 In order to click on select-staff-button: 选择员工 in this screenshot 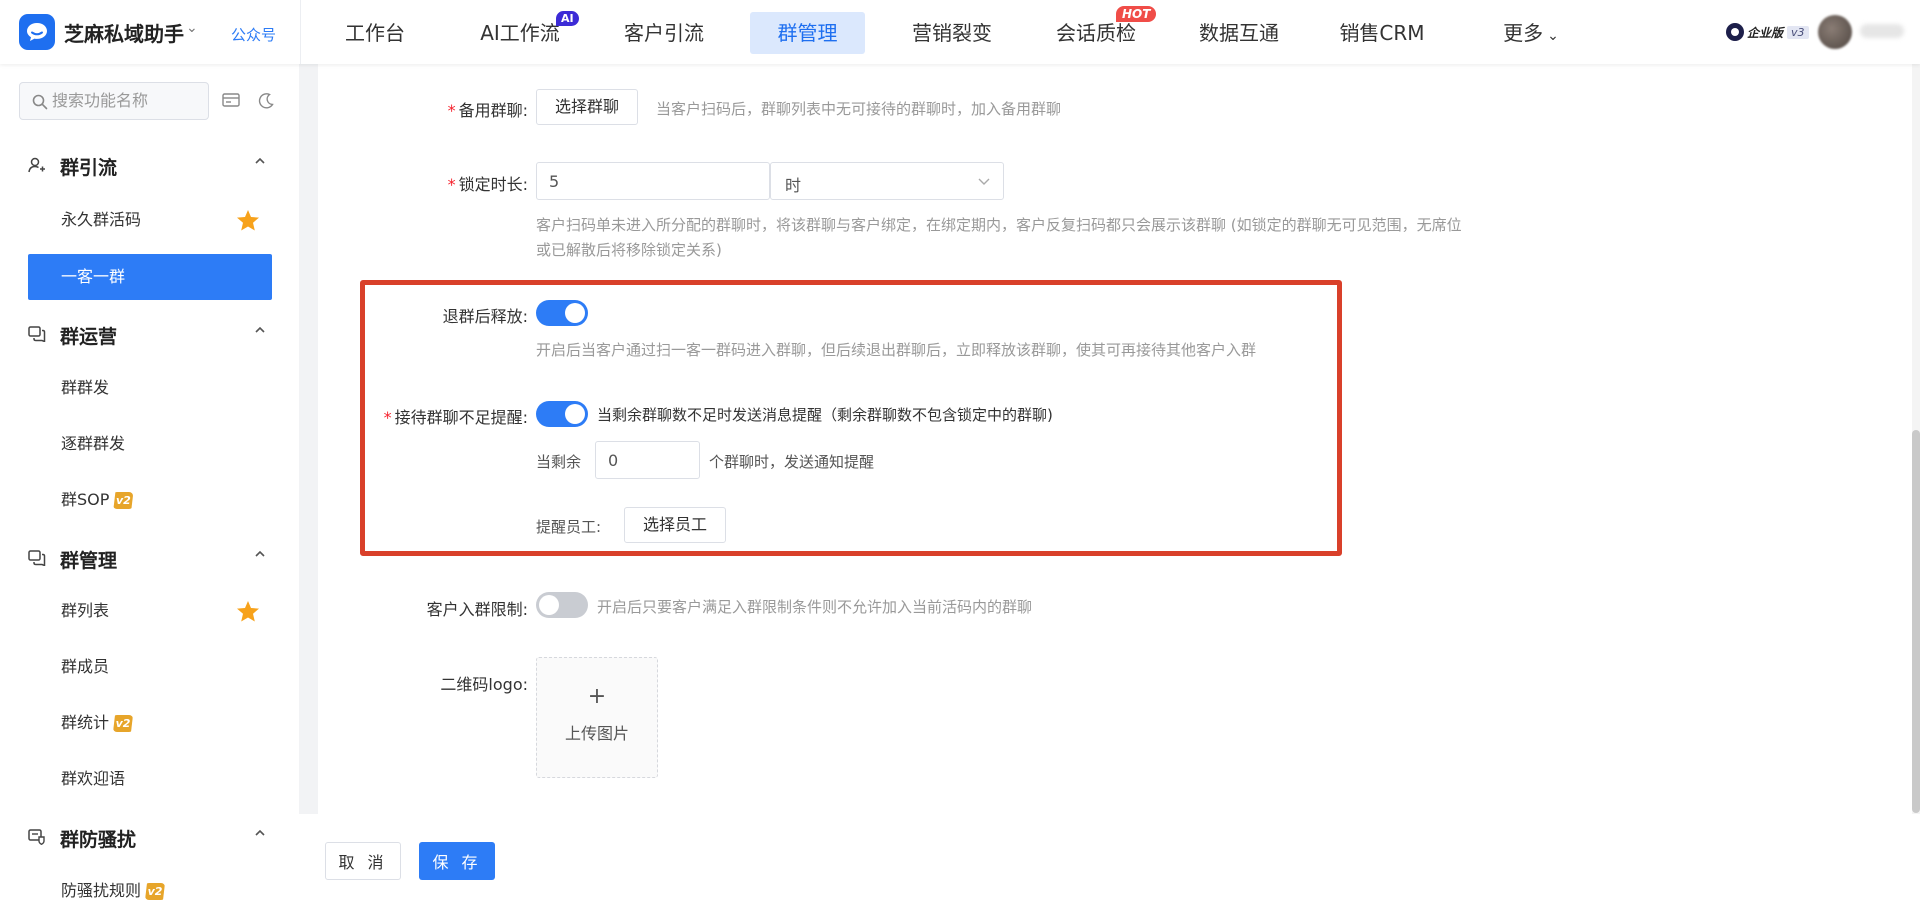, I will do `click(675, 525)`.